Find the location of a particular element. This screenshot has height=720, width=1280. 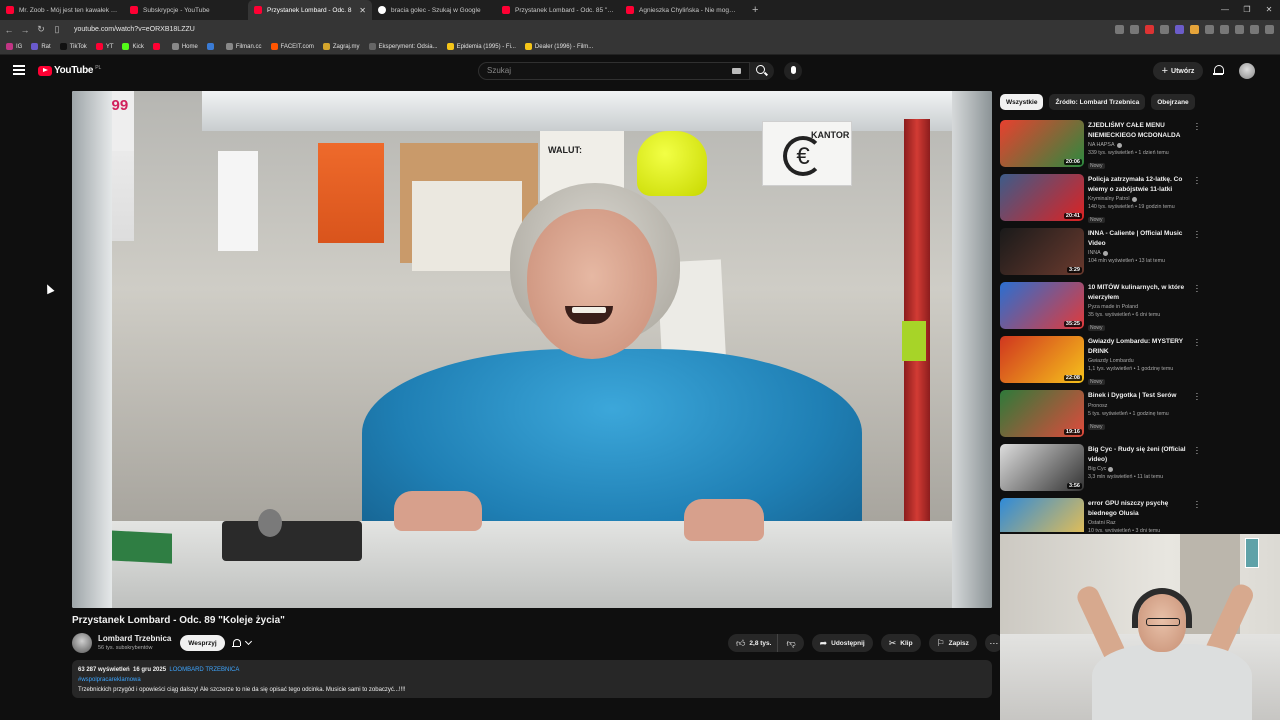

bookmark-item: TikTok is located at coordinates (73, 46).